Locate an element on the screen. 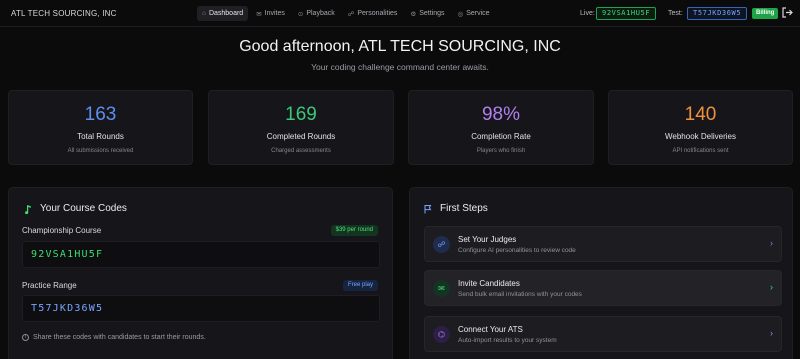 This screenshot has height=359, width=800. nav-invites: ✉ Invites is located at coordinates (270, 13).